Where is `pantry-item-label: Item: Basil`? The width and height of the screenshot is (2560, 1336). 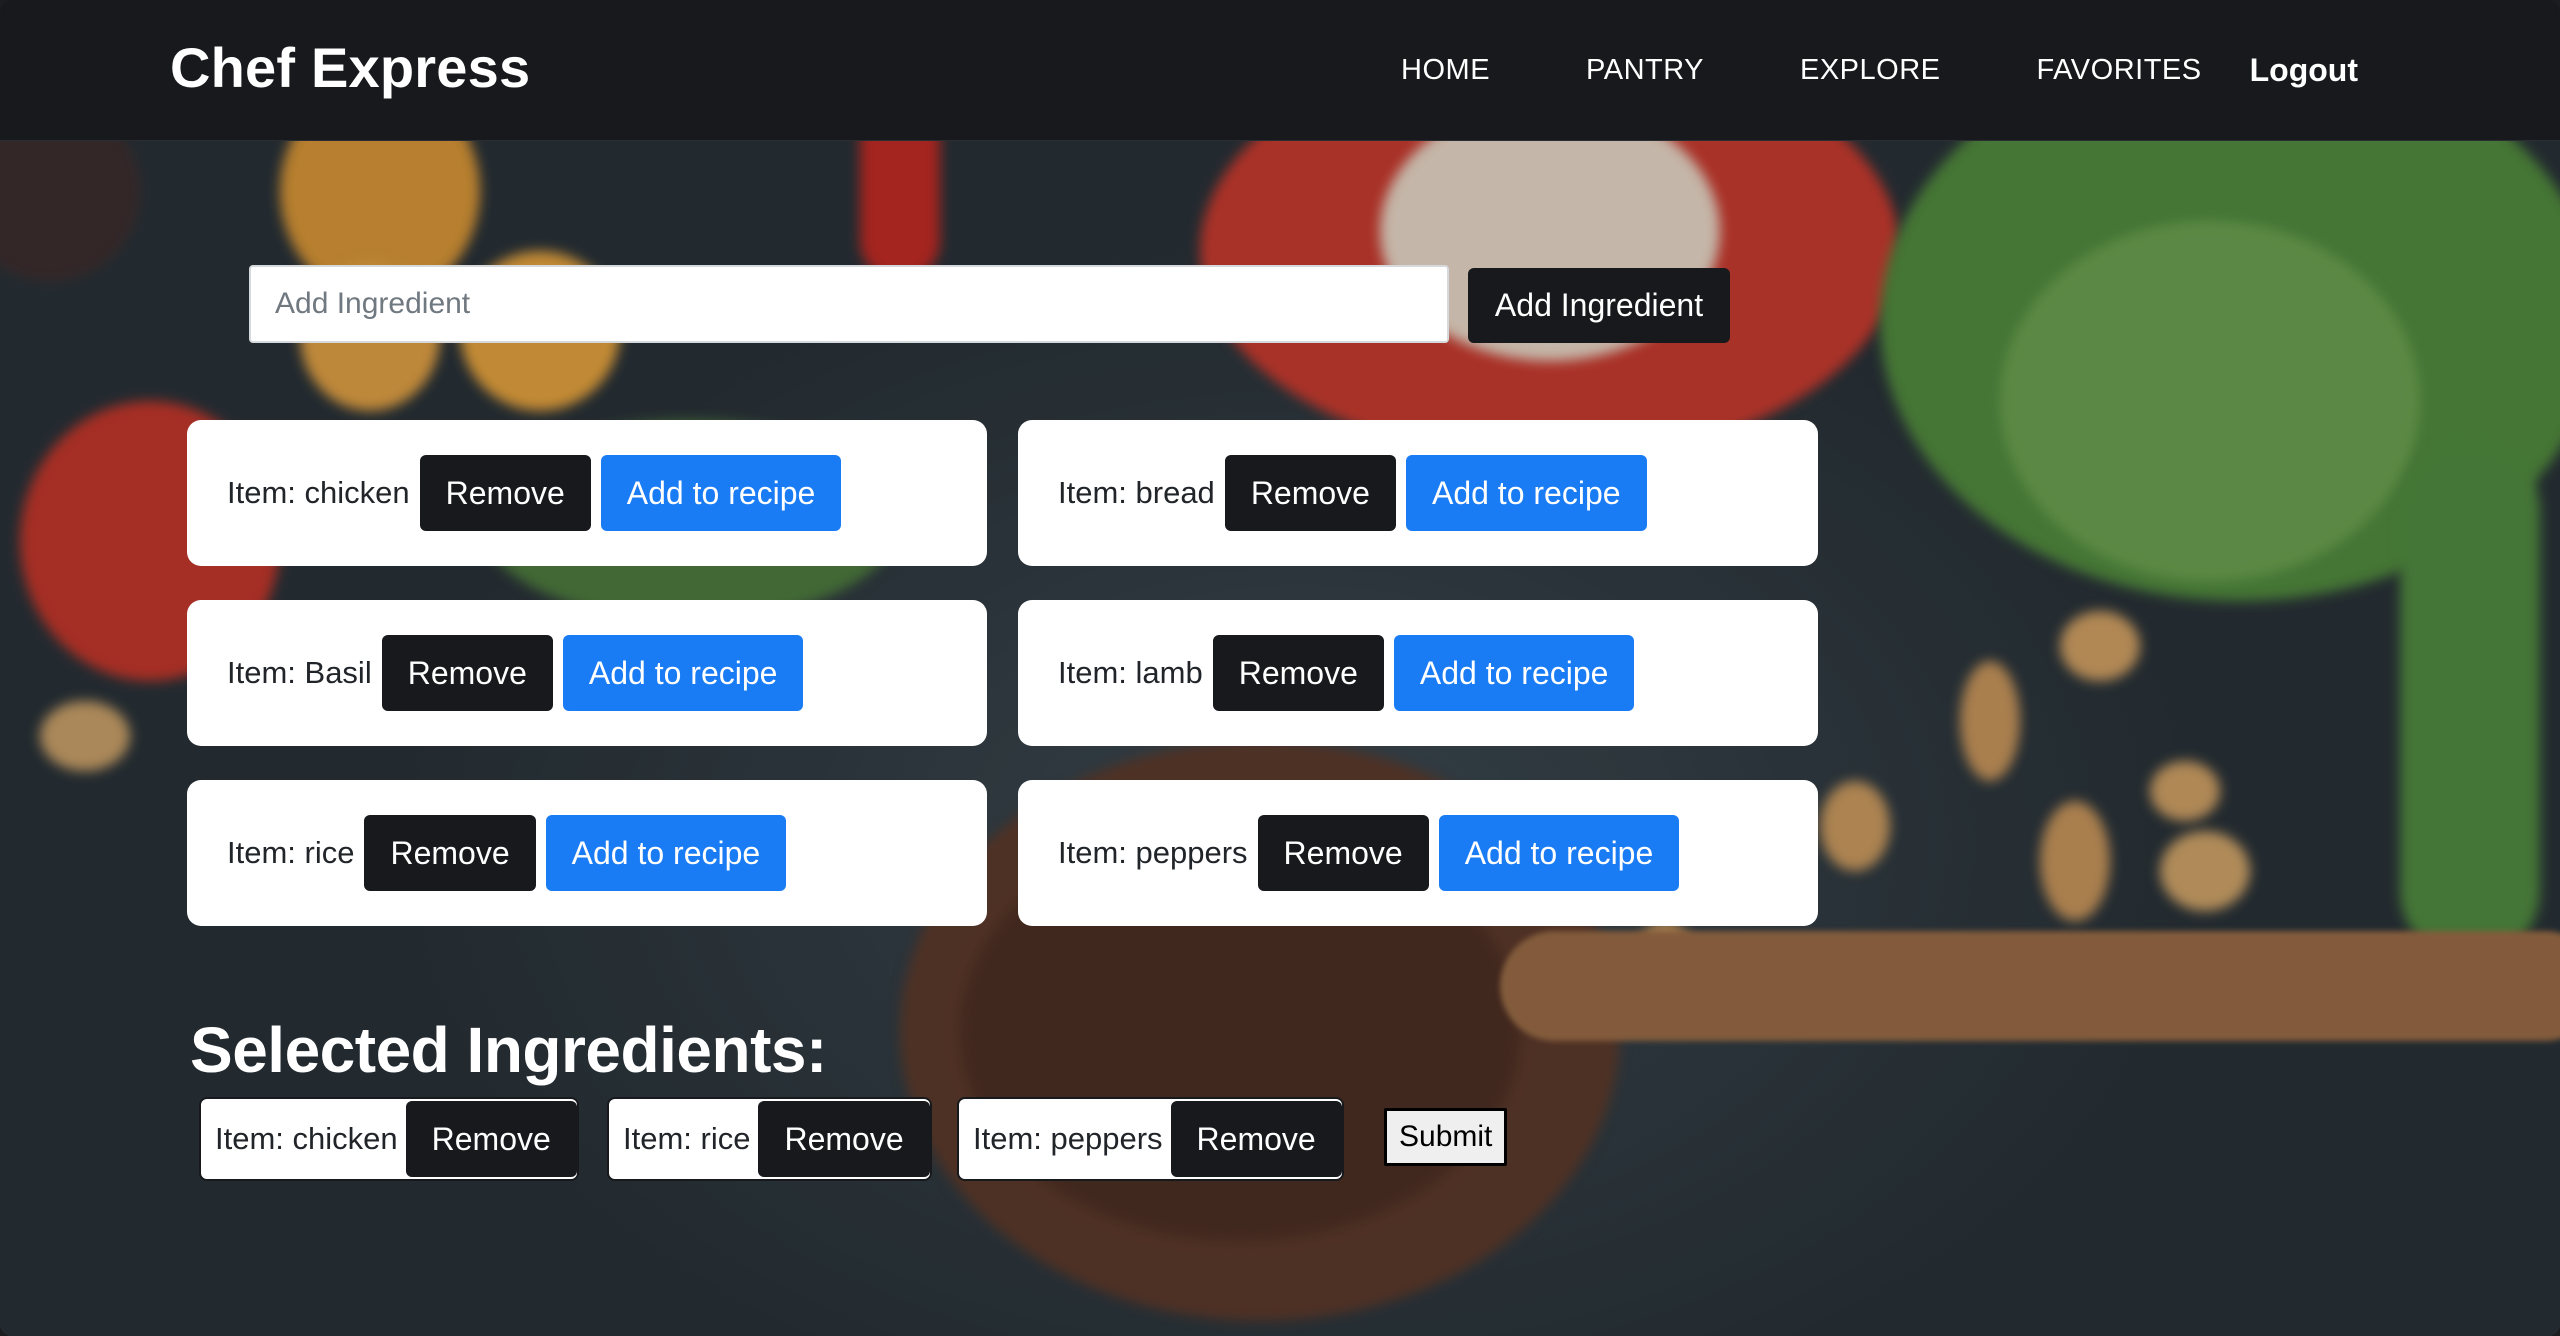 pantry-item-label: Item: Basil is located at coordinates (299, 672).